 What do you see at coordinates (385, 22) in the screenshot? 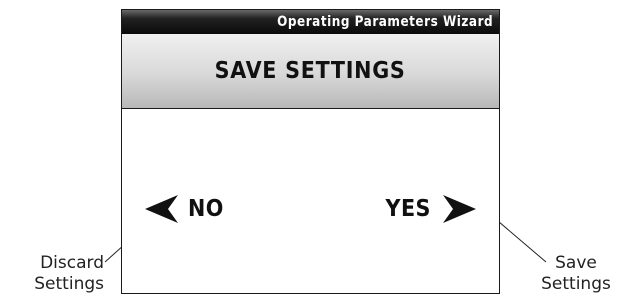
I see `window-title: Operating Parameters Wizard` at bounding box center [385, 22].